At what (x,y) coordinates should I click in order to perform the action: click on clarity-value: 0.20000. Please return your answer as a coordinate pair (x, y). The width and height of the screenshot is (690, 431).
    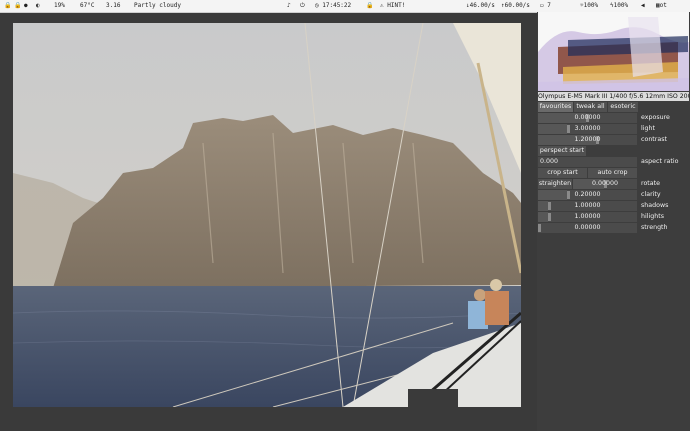
    Looking at the image, I should click on (587, 194).